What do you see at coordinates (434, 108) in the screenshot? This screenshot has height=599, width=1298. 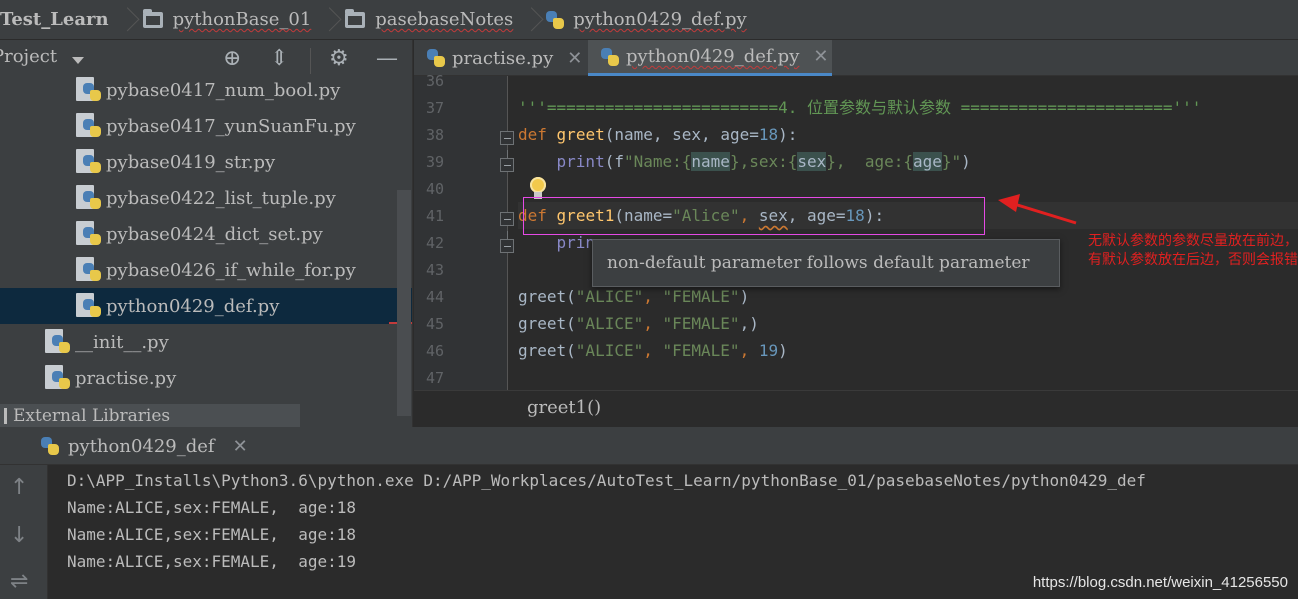 I see `line-number: 37` at bounding box center [434, 108].